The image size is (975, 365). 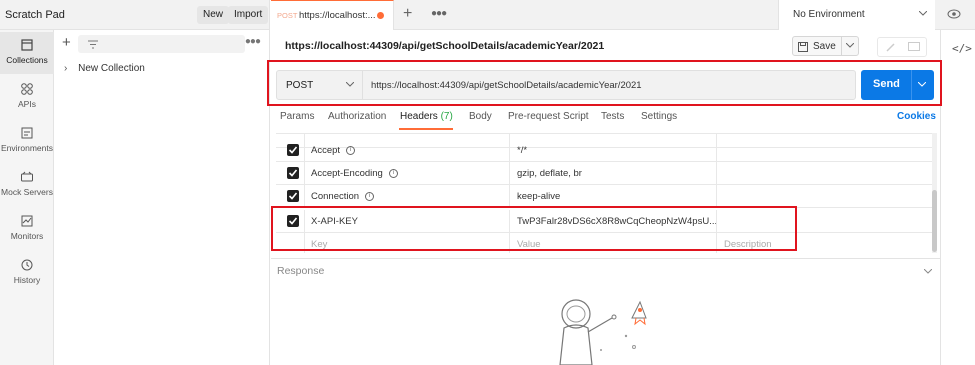 I want to click on environment-label: No Environment, so click(x=829, y=14).